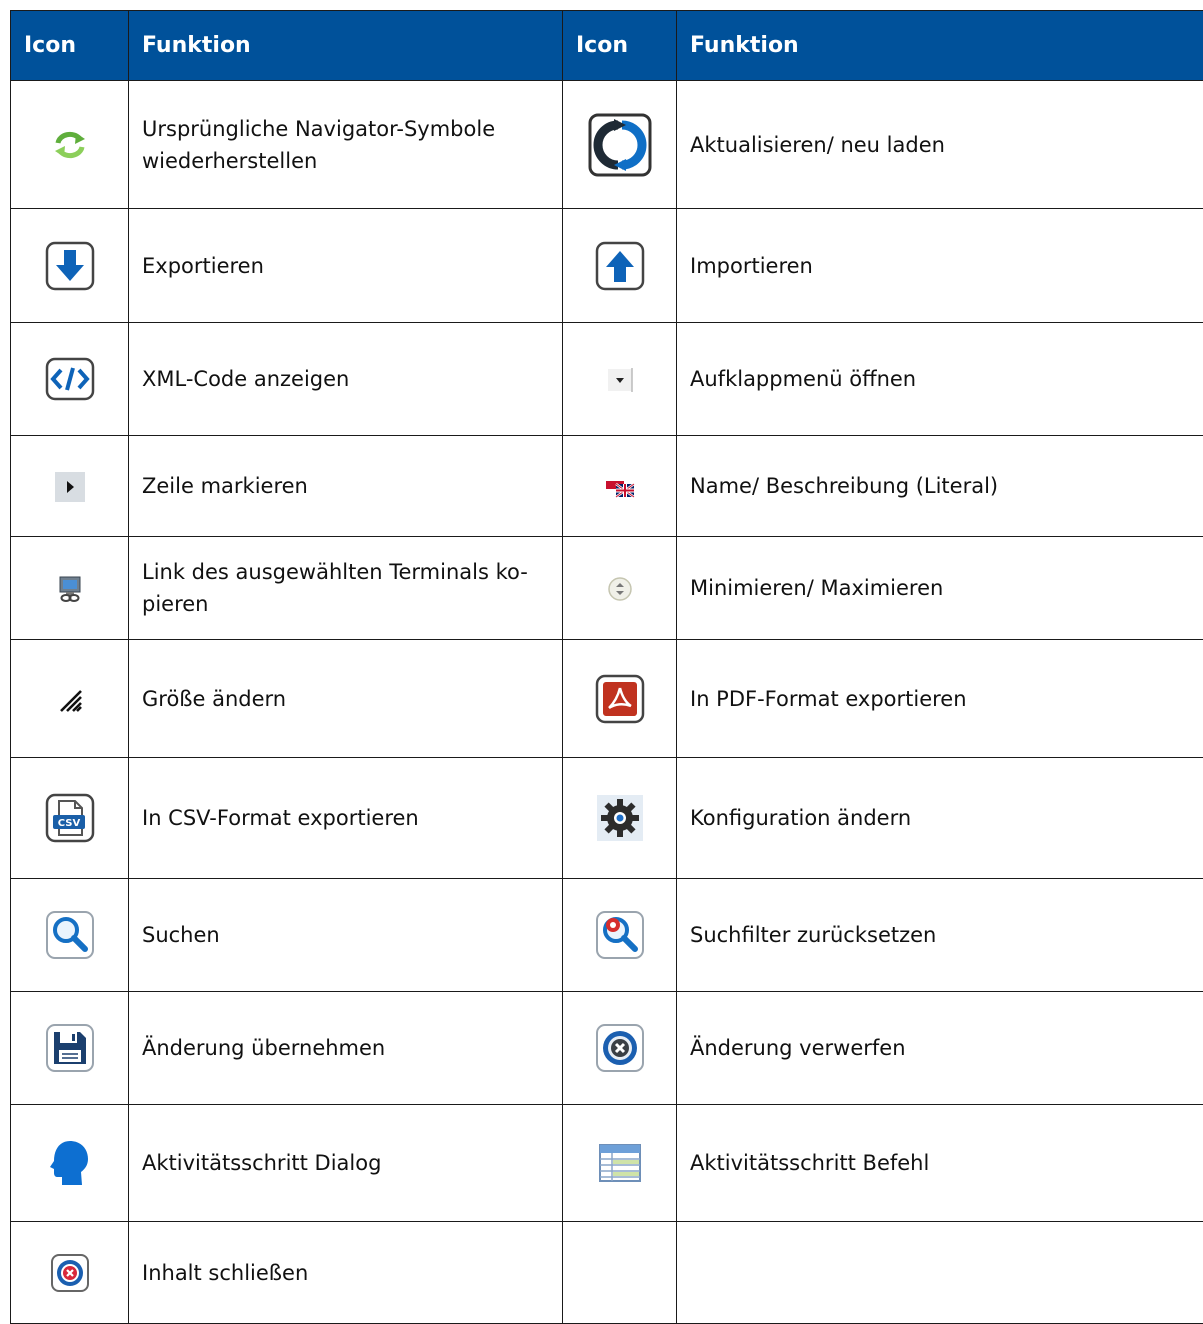 The image size is (1203, 1324). I want to click on function-label: Größe ändern, so click(346, 699).